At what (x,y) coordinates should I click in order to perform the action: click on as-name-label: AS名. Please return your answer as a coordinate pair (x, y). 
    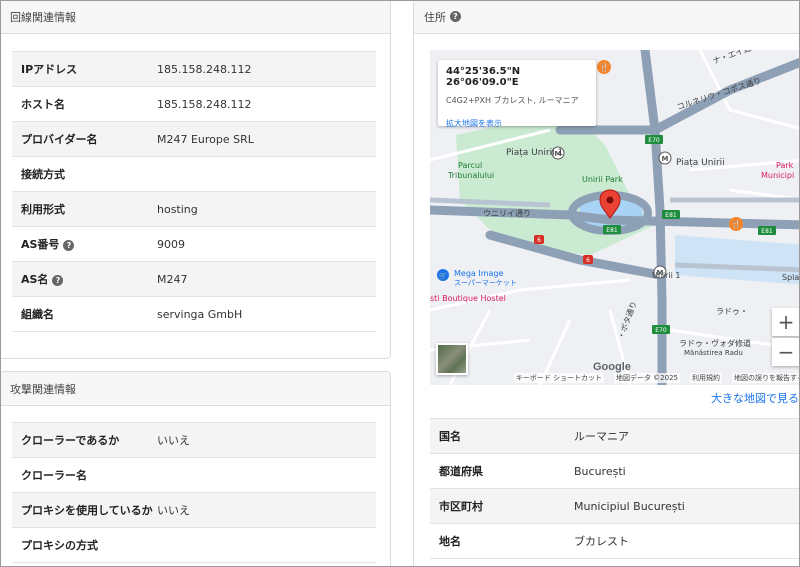
    Looking at the image, I should click on (35, 279).